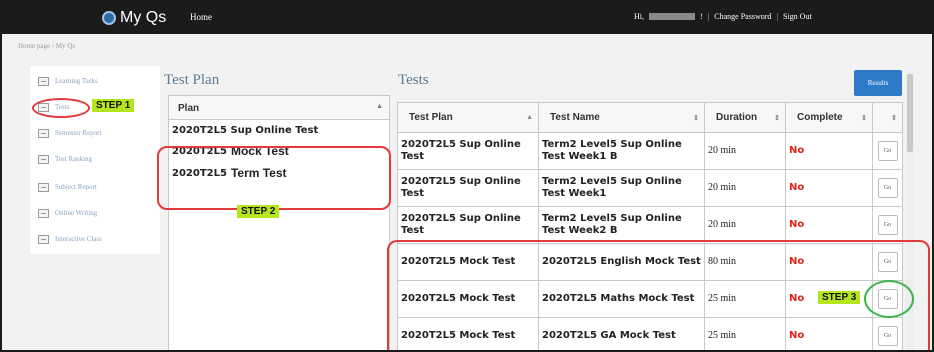 The image size is (934, 352). Describe the element at coordinates (887, 117) in the screenshot. I see `column-header-action: ⇕` at that location.